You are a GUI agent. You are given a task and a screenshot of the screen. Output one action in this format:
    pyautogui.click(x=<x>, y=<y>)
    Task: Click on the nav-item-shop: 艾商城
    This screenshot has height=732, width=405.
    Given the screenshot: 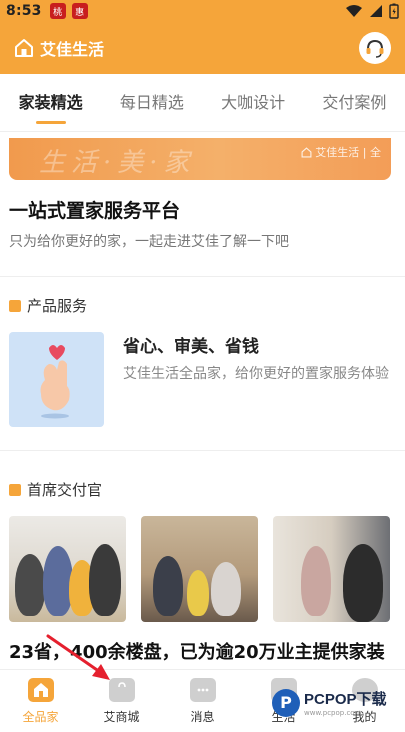 What is the action you would take?
    pyautogui.click(x=121, y=701)
    